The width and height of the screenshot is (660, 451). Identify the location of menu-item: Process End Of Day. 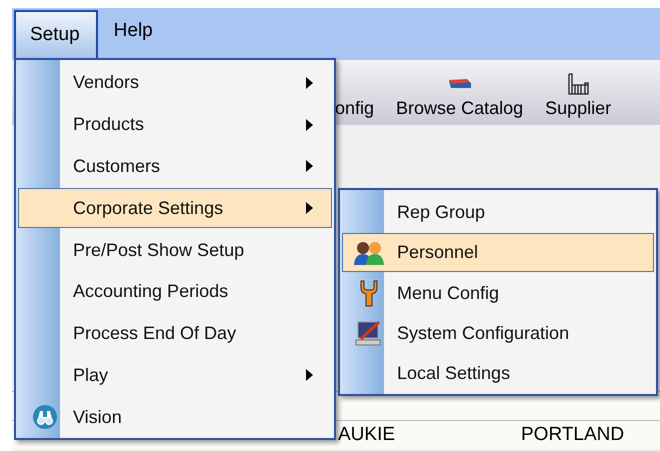
(175, 334).